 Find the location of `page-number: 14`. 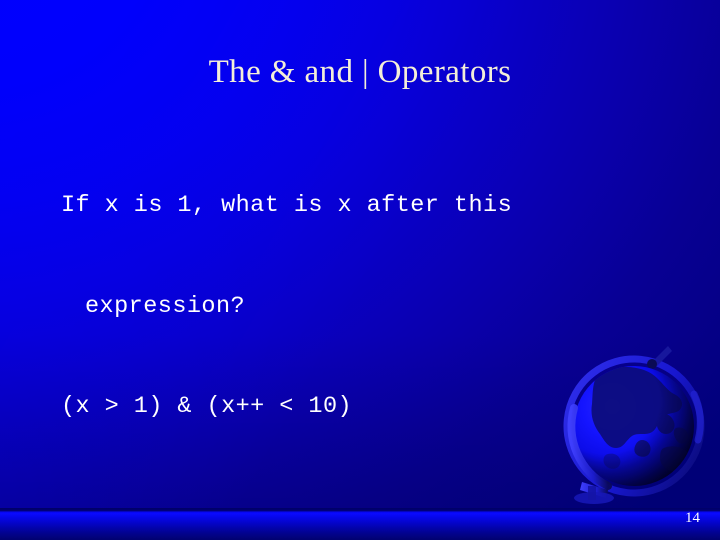

page-number: 14 is located at coordinates (692, 518).